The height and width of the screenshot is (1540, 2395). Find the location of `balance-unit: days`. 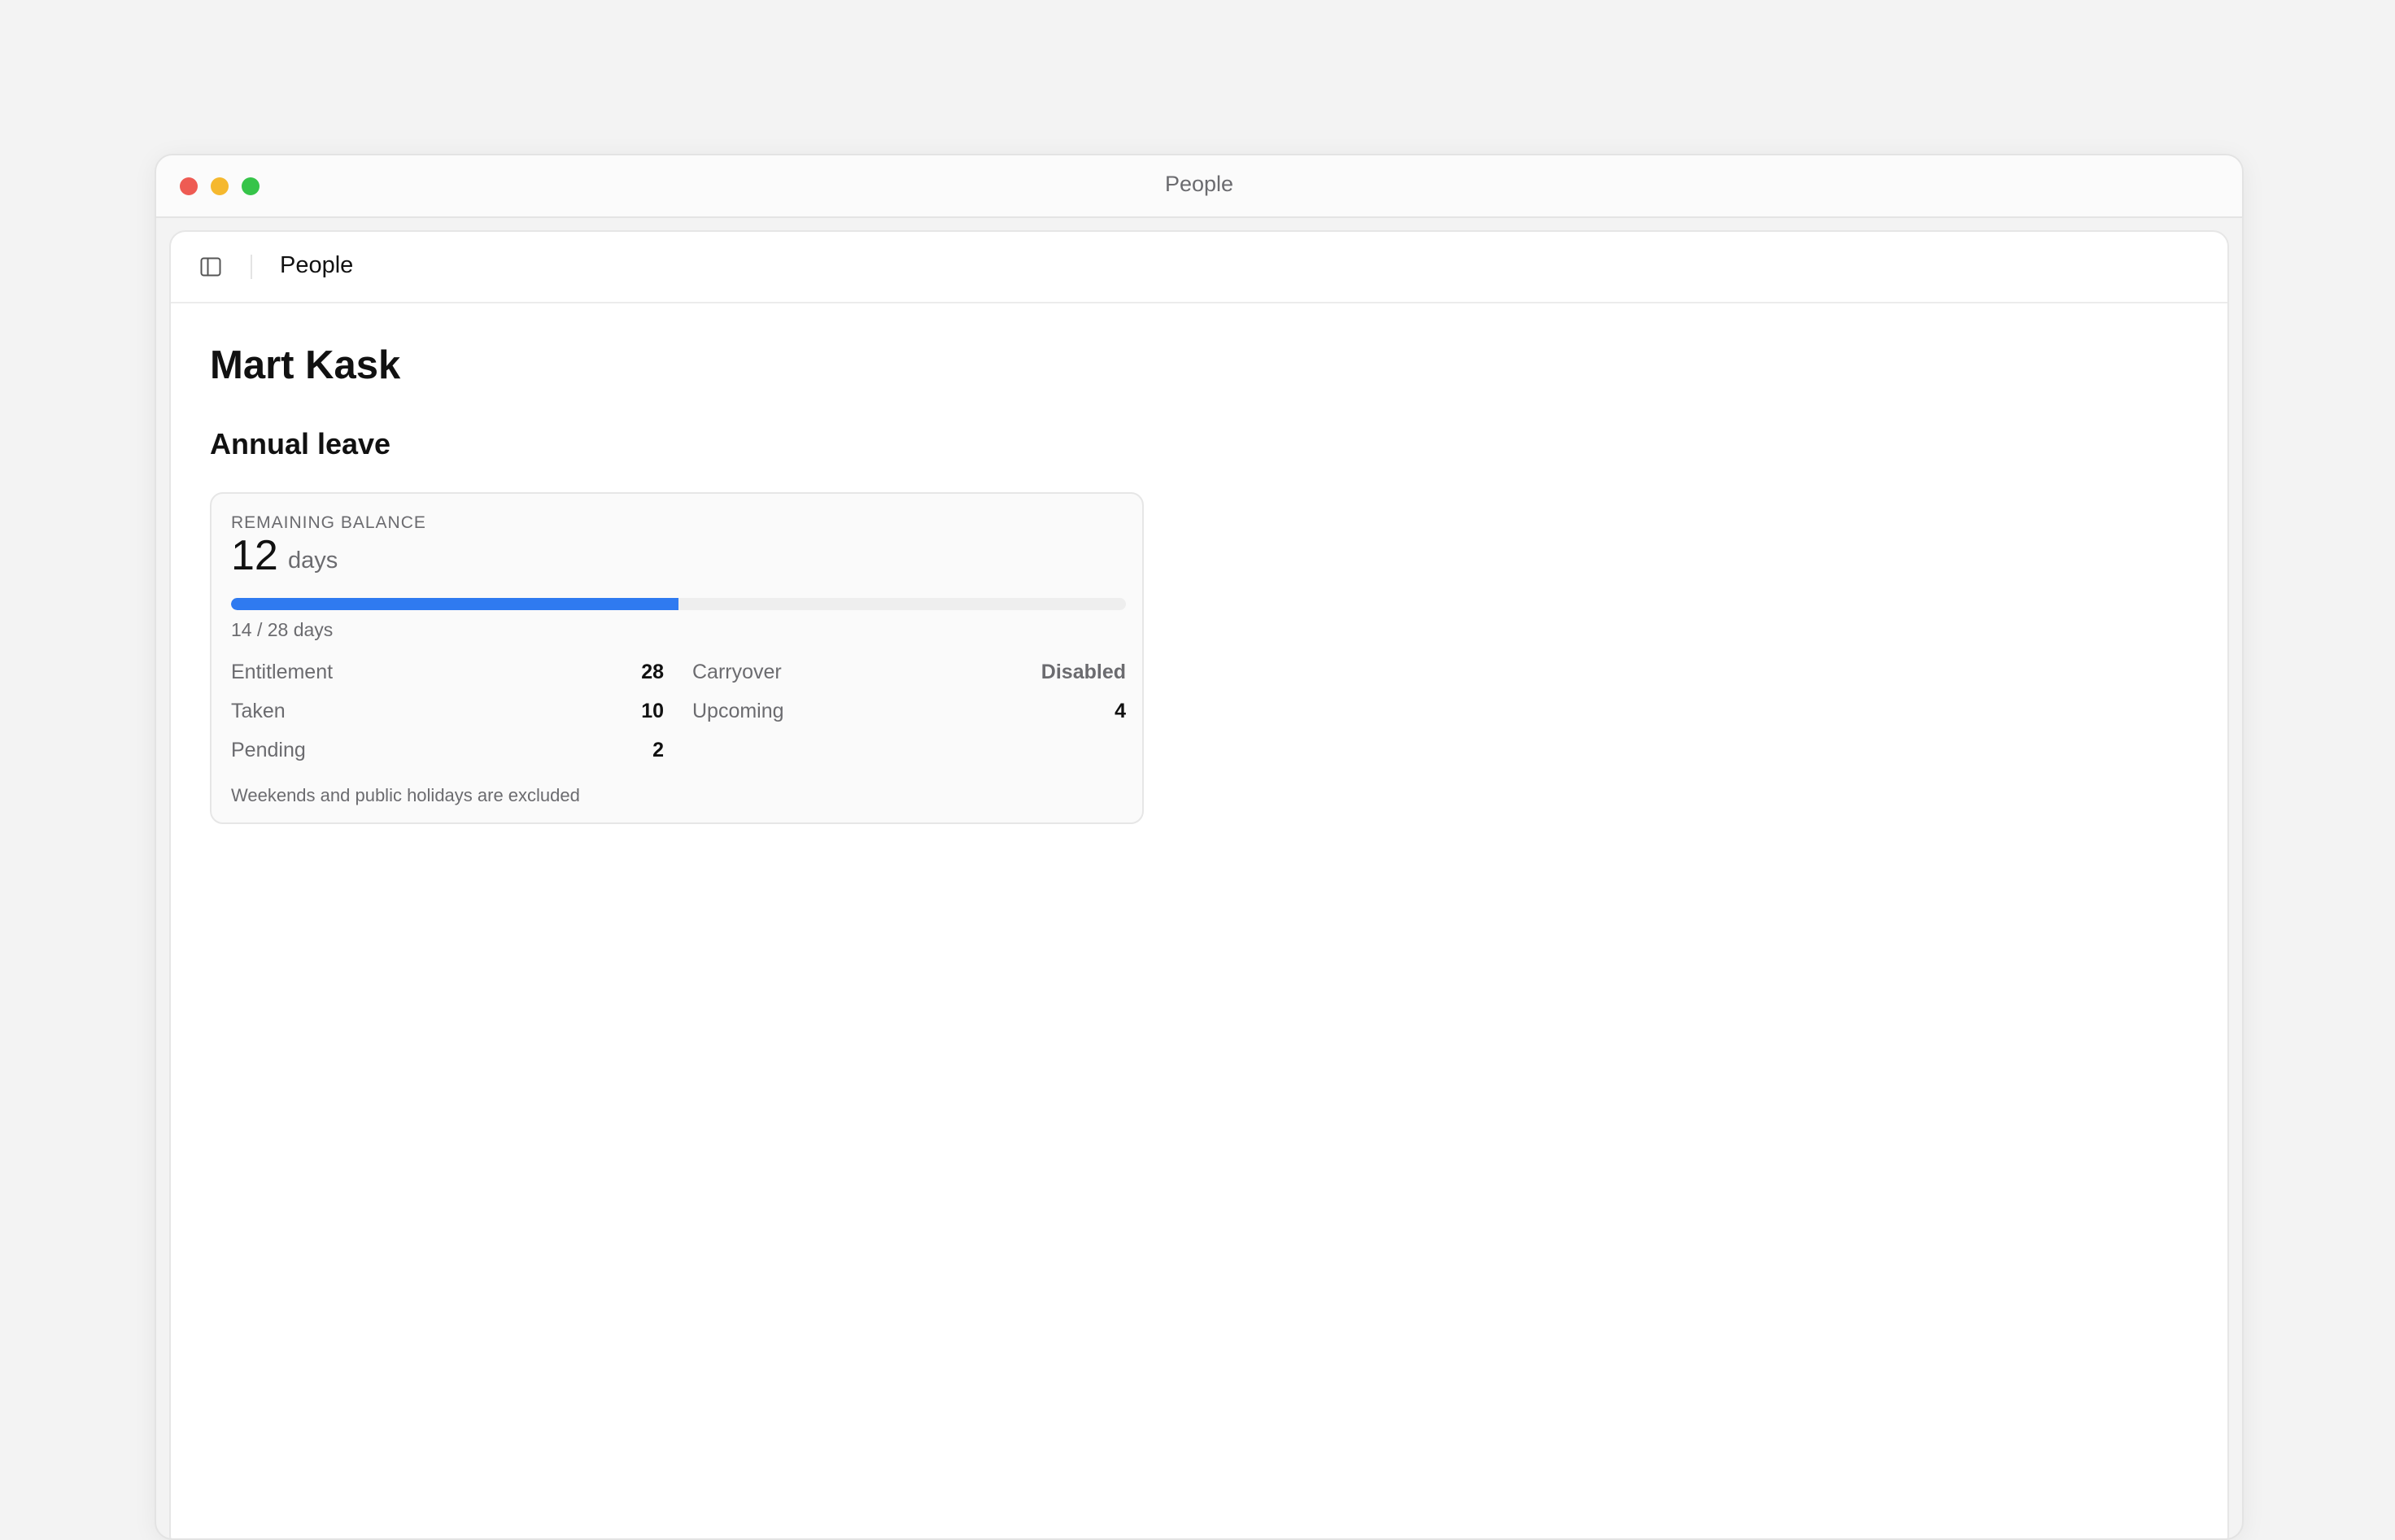

balance-unit: days is located at coordinates (313, 561).